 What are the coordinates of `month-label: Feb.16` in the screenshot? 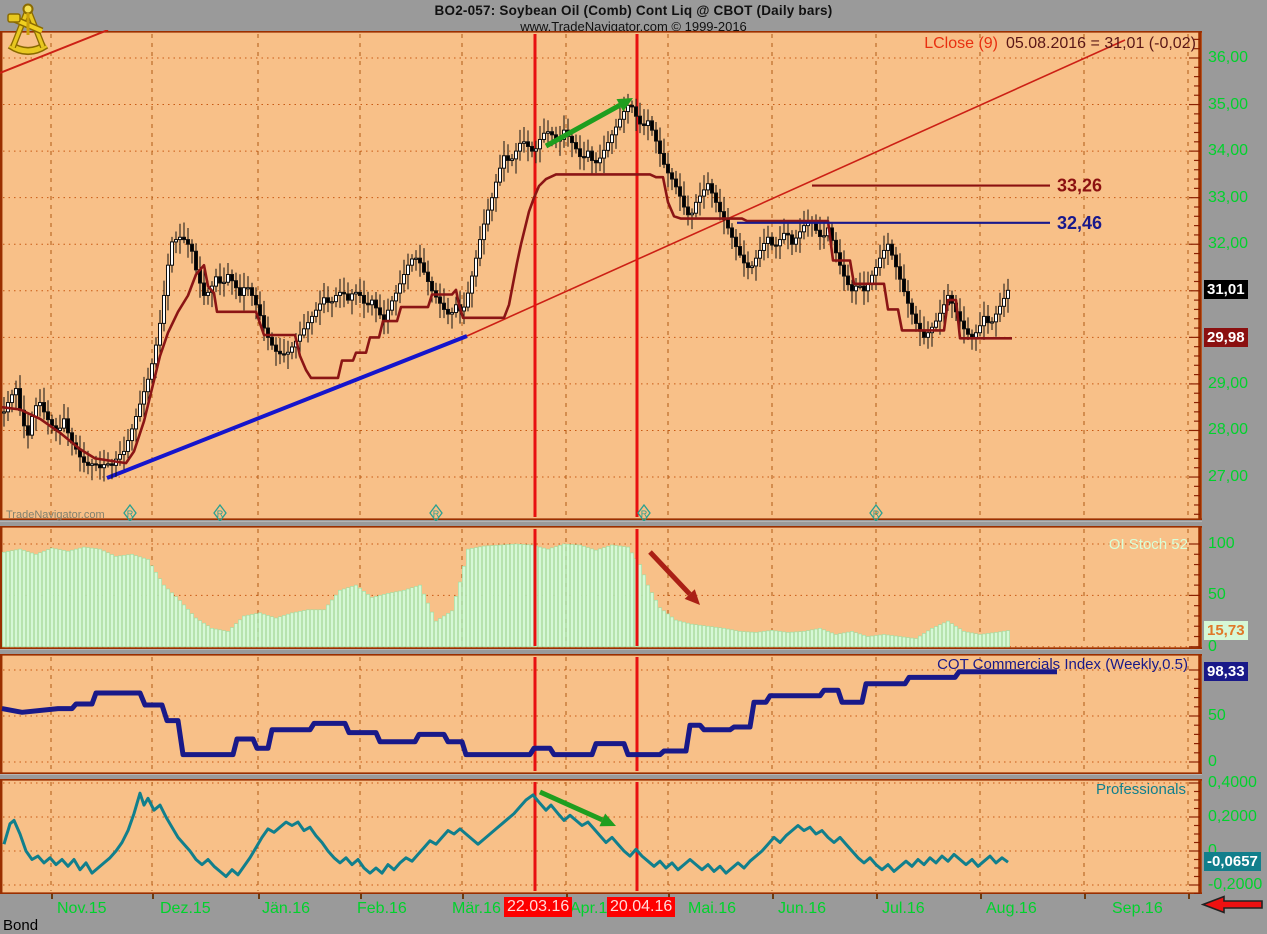 It's located at (382, 908).